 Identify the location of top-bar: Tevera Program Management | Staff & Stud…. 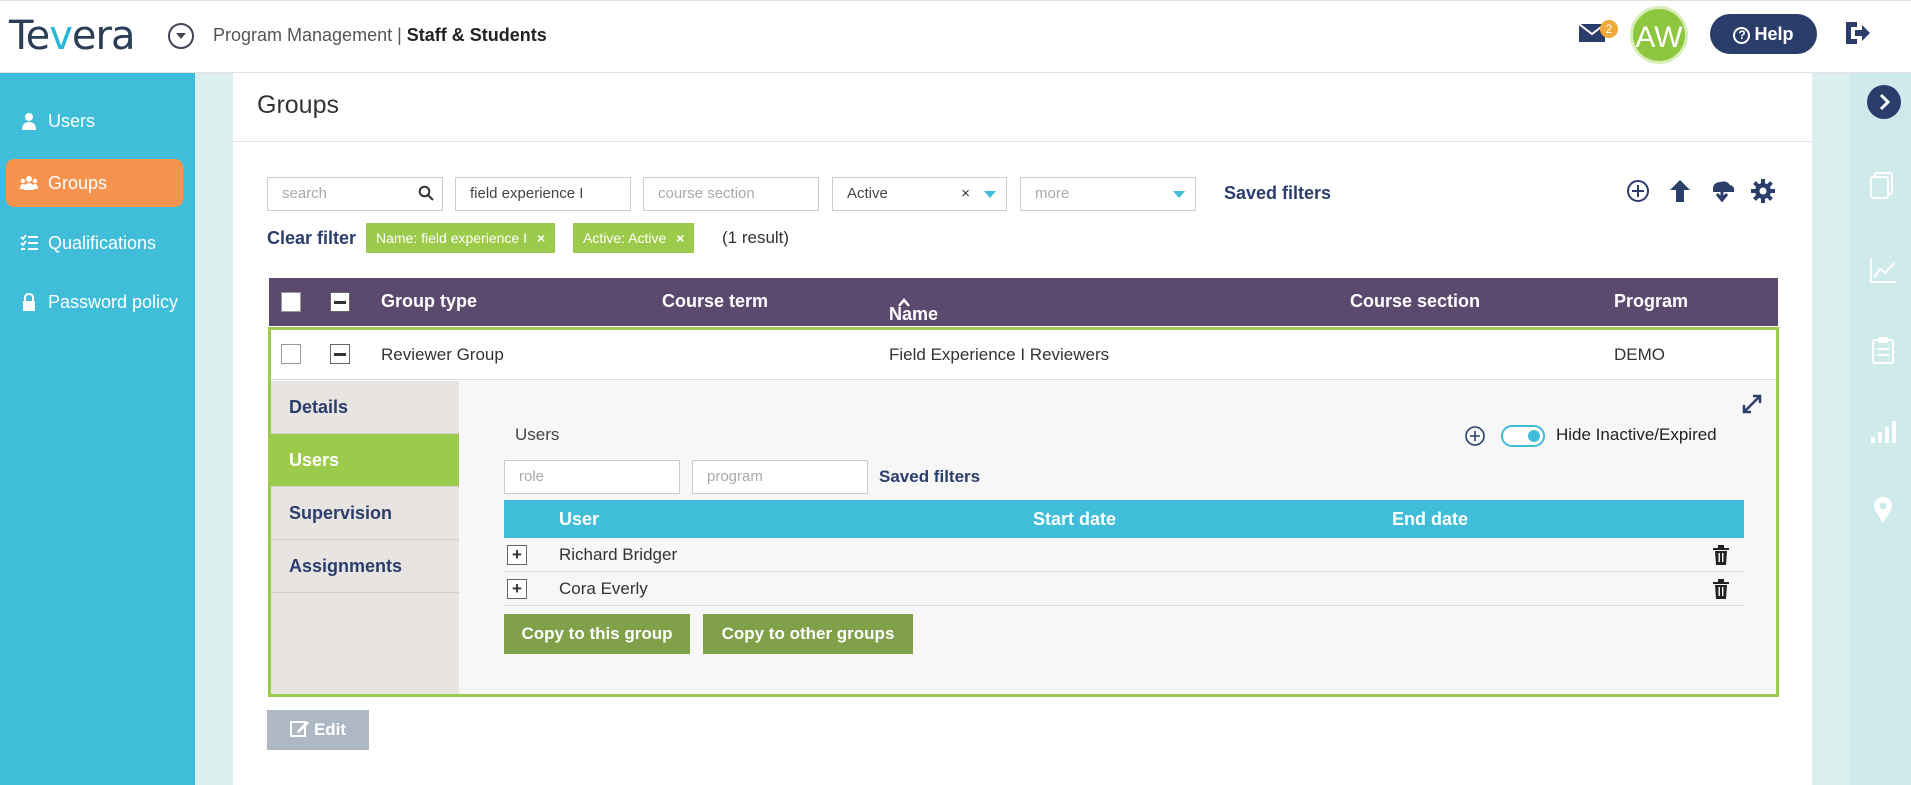
(955, 36).